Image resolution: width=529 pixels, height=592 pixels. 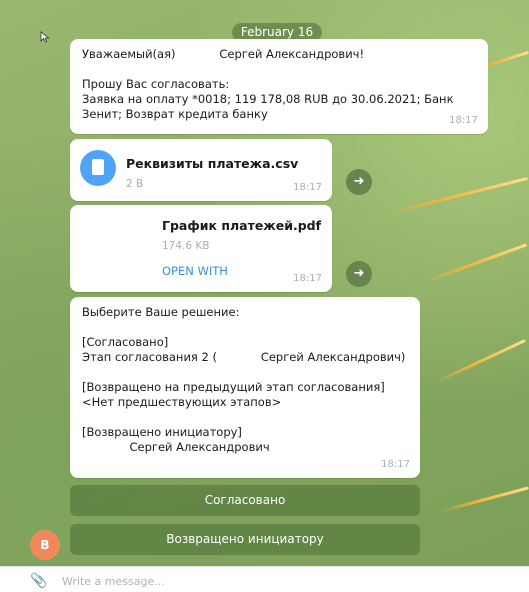 I want to click on file-name: График платежей.pdf, so click(x=242, y=225).